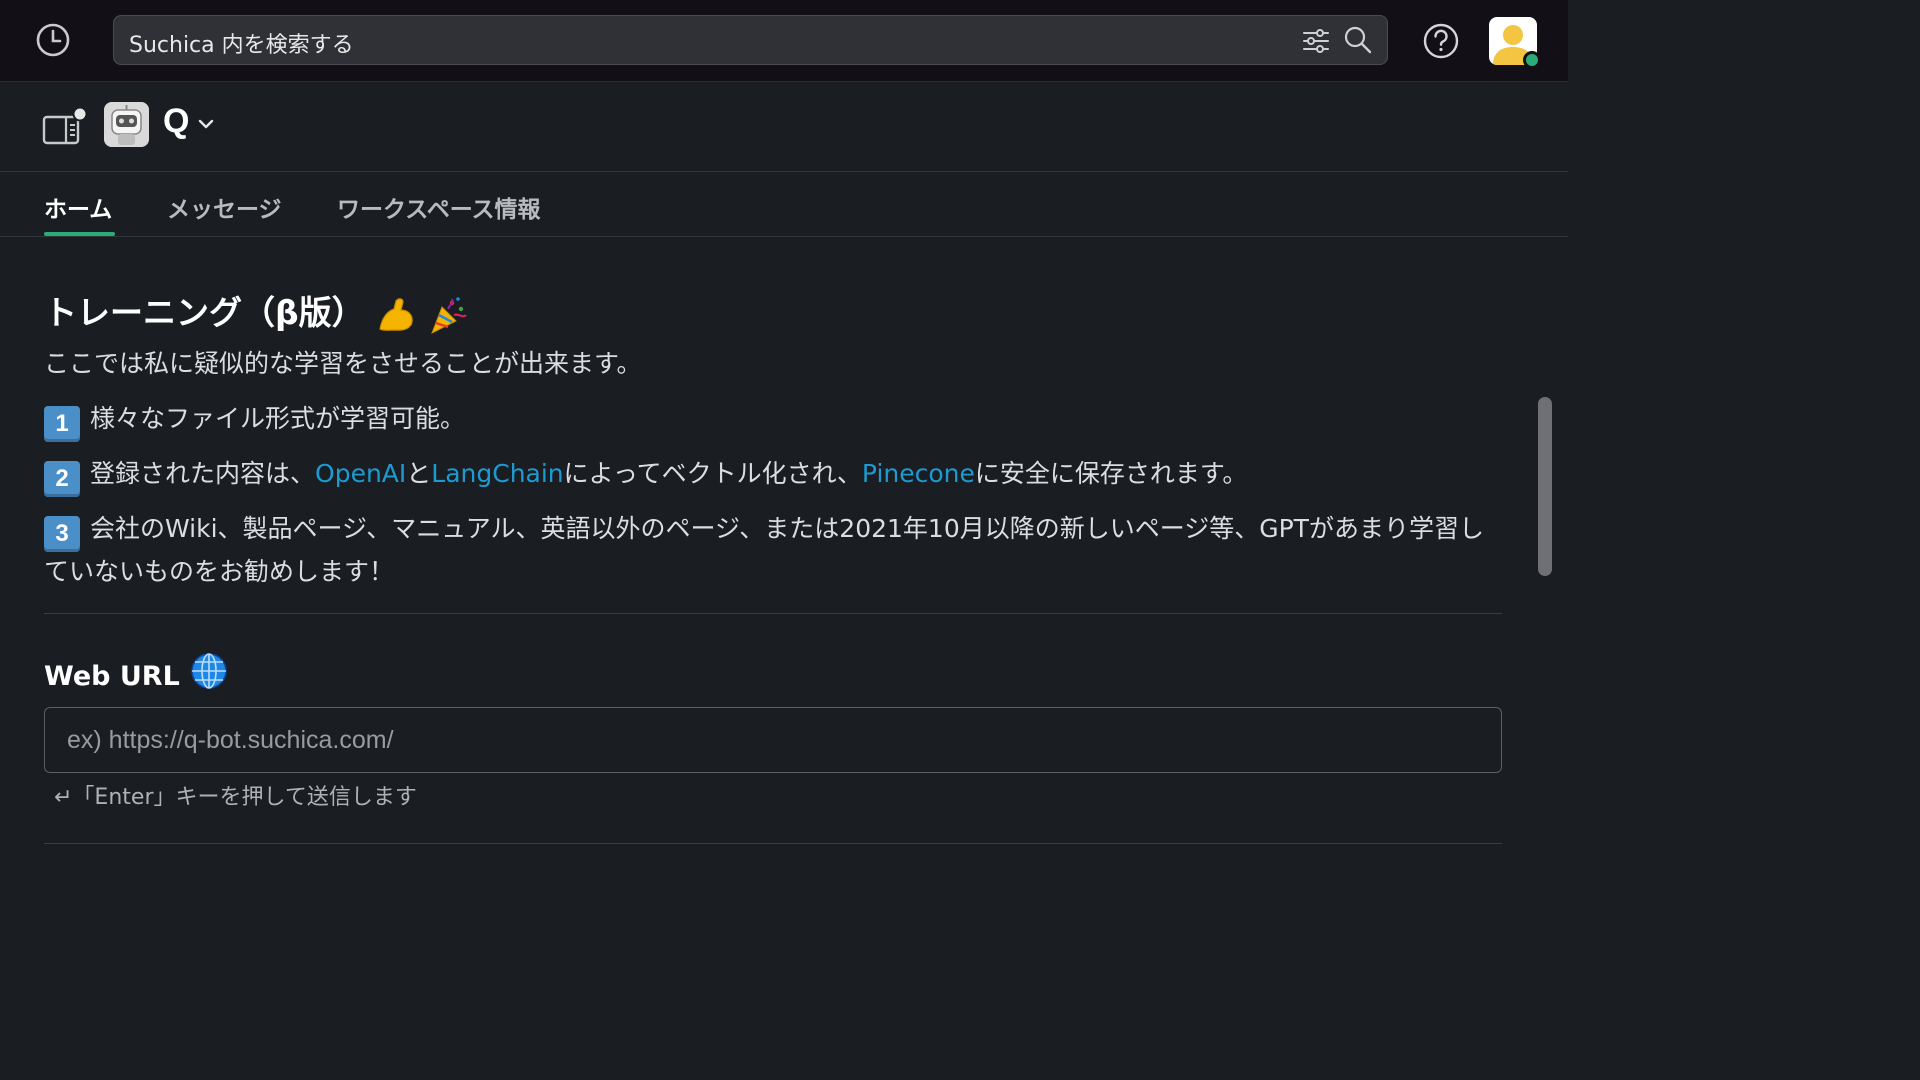  I want to click on tab-messages: メッセージ, so click(224, 207).